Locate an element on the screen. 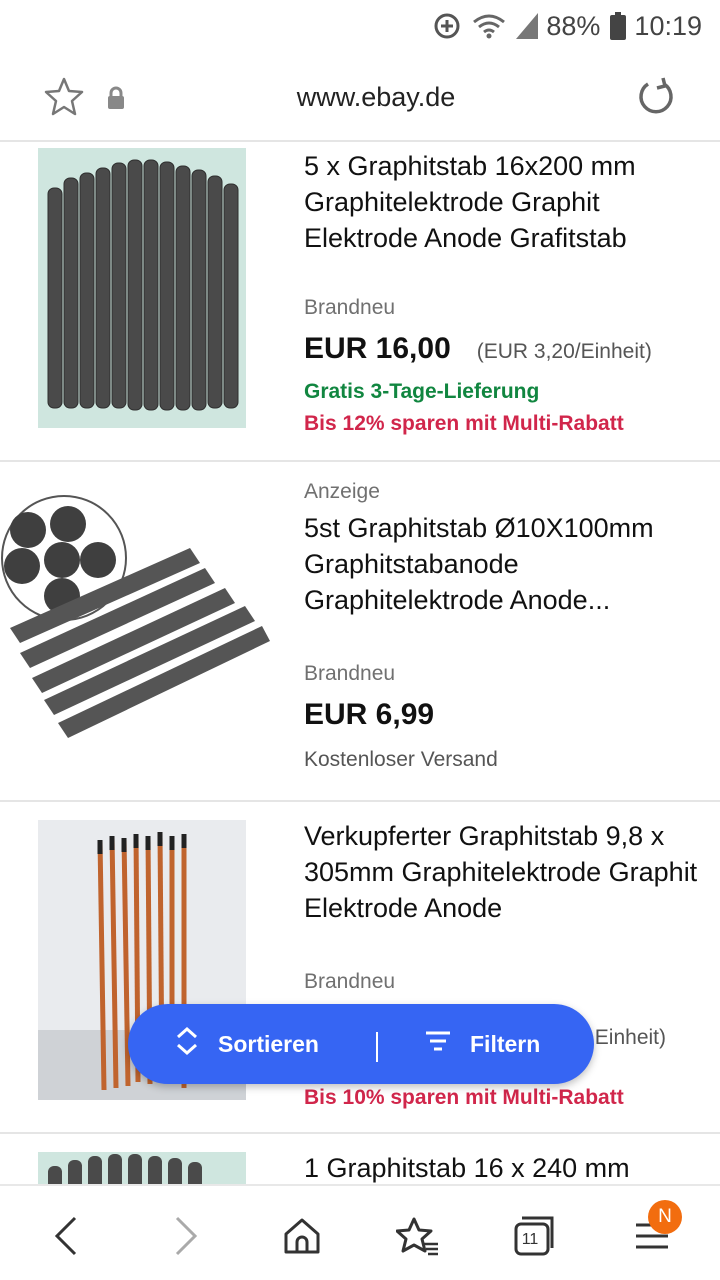  home-icon is located at coordinates (302, 1236).